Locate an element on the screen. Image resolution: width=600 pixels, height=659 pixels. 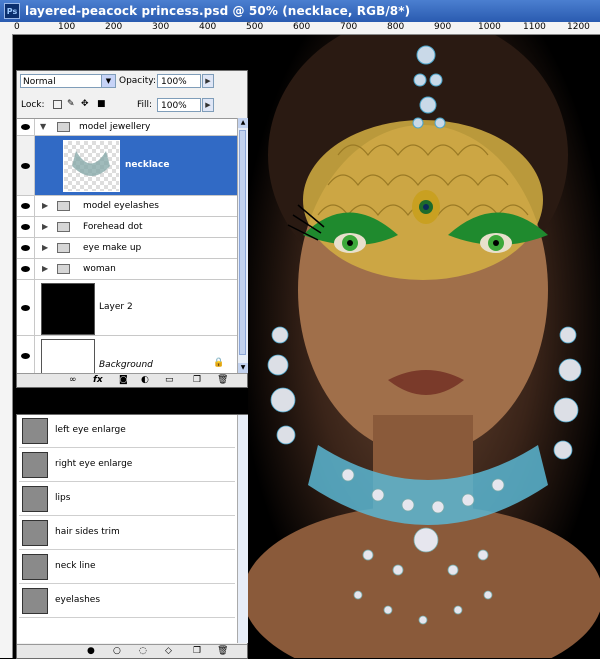
folder-icon: ▭ is located at coordinates (169, 380).